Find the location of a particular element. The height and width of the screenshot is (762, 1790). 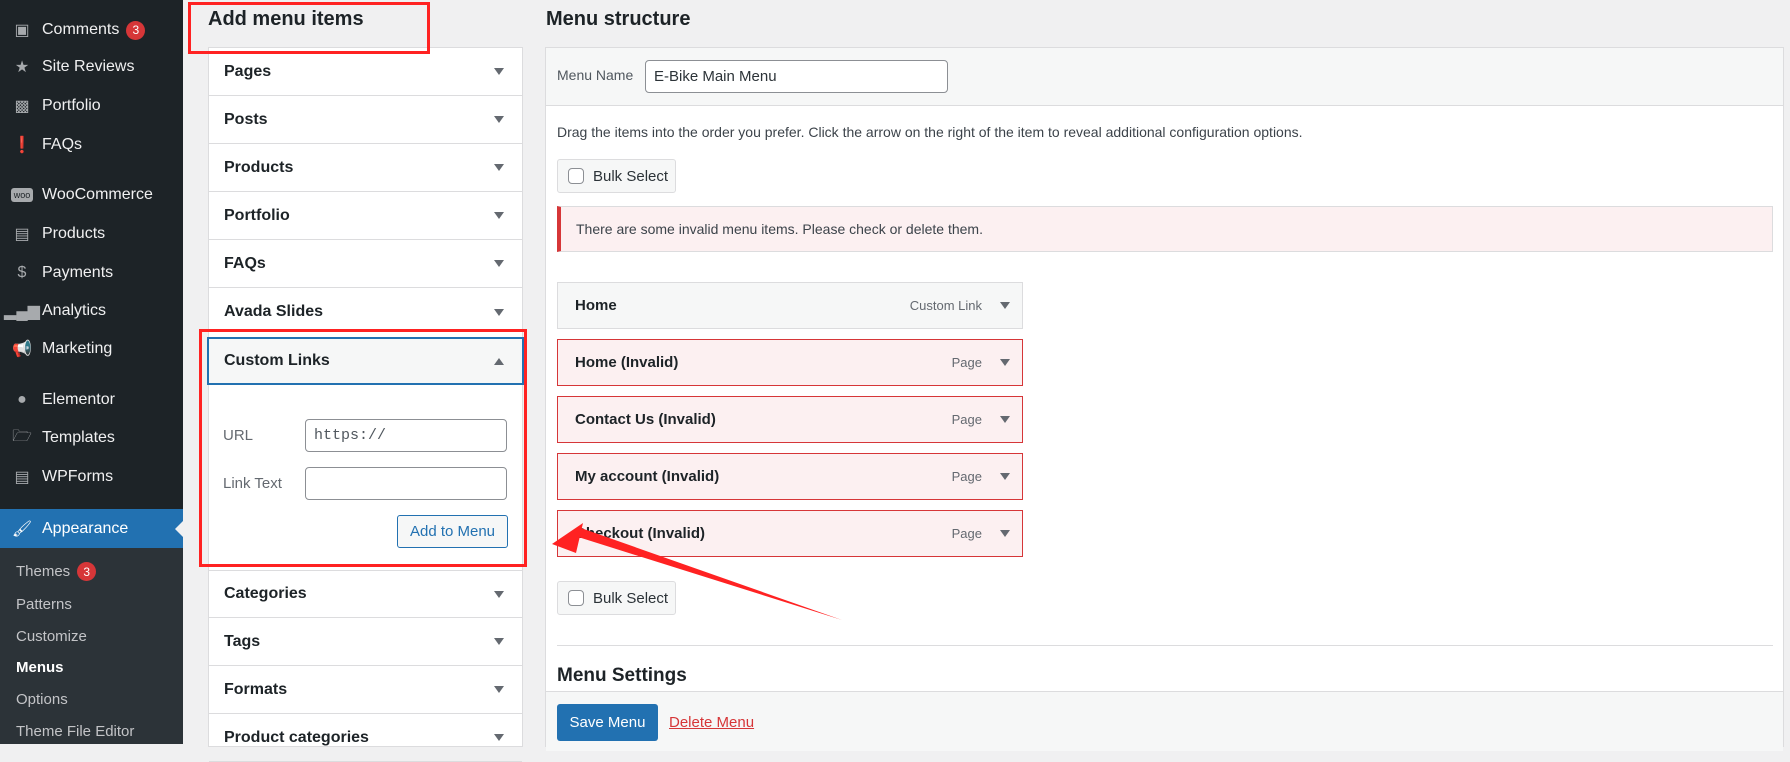

arrow-head is located at coordinates (567, 538).